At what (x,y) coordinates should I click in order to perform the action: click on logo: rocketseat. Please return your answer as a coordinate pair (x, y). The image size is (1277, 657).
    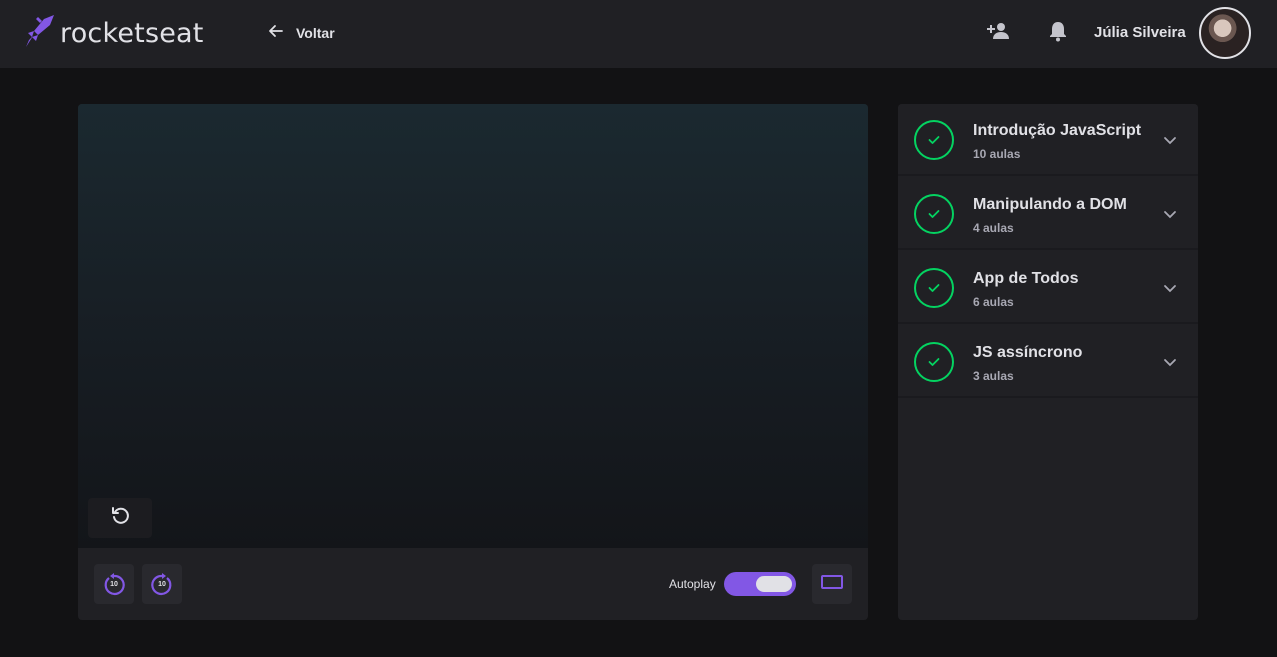
    Looking at the image, I should click on (114, 33).